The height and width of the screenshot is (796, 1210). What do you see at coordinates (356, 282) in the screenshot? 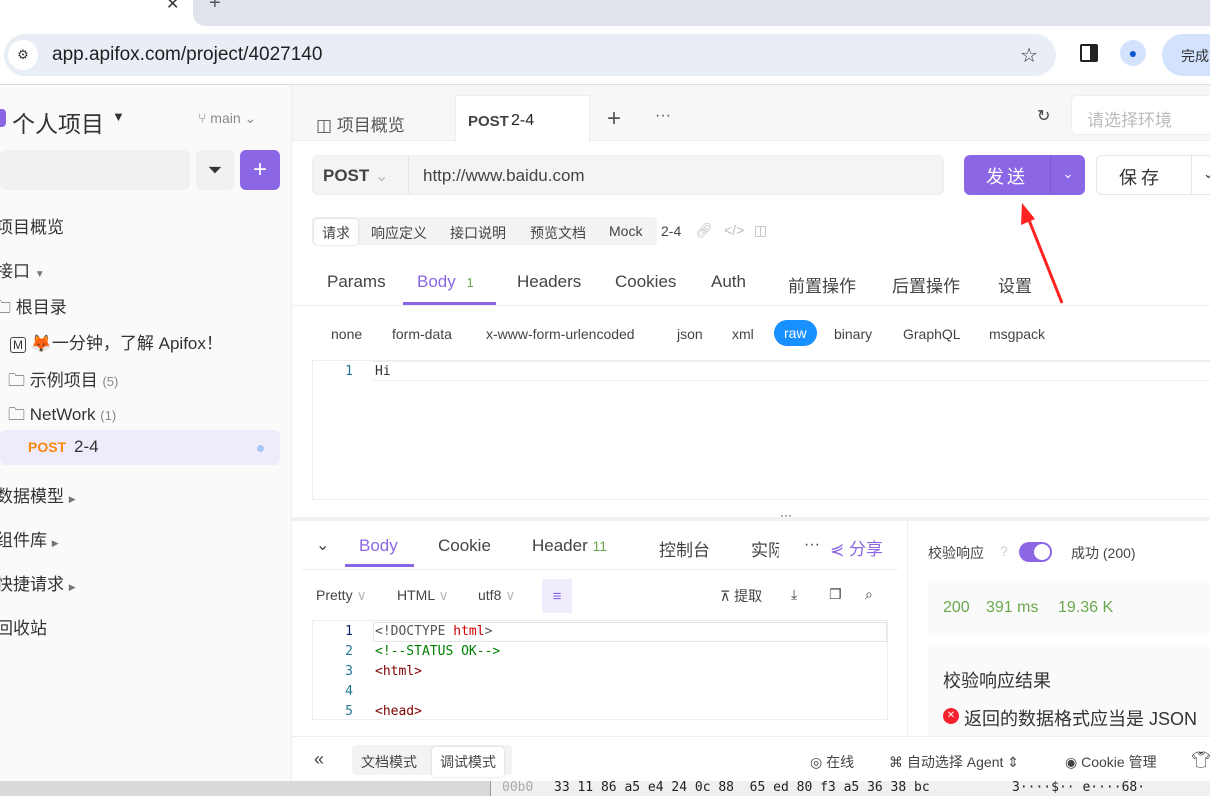
I see `tab-params: Params` at bounding box center [356, 282].